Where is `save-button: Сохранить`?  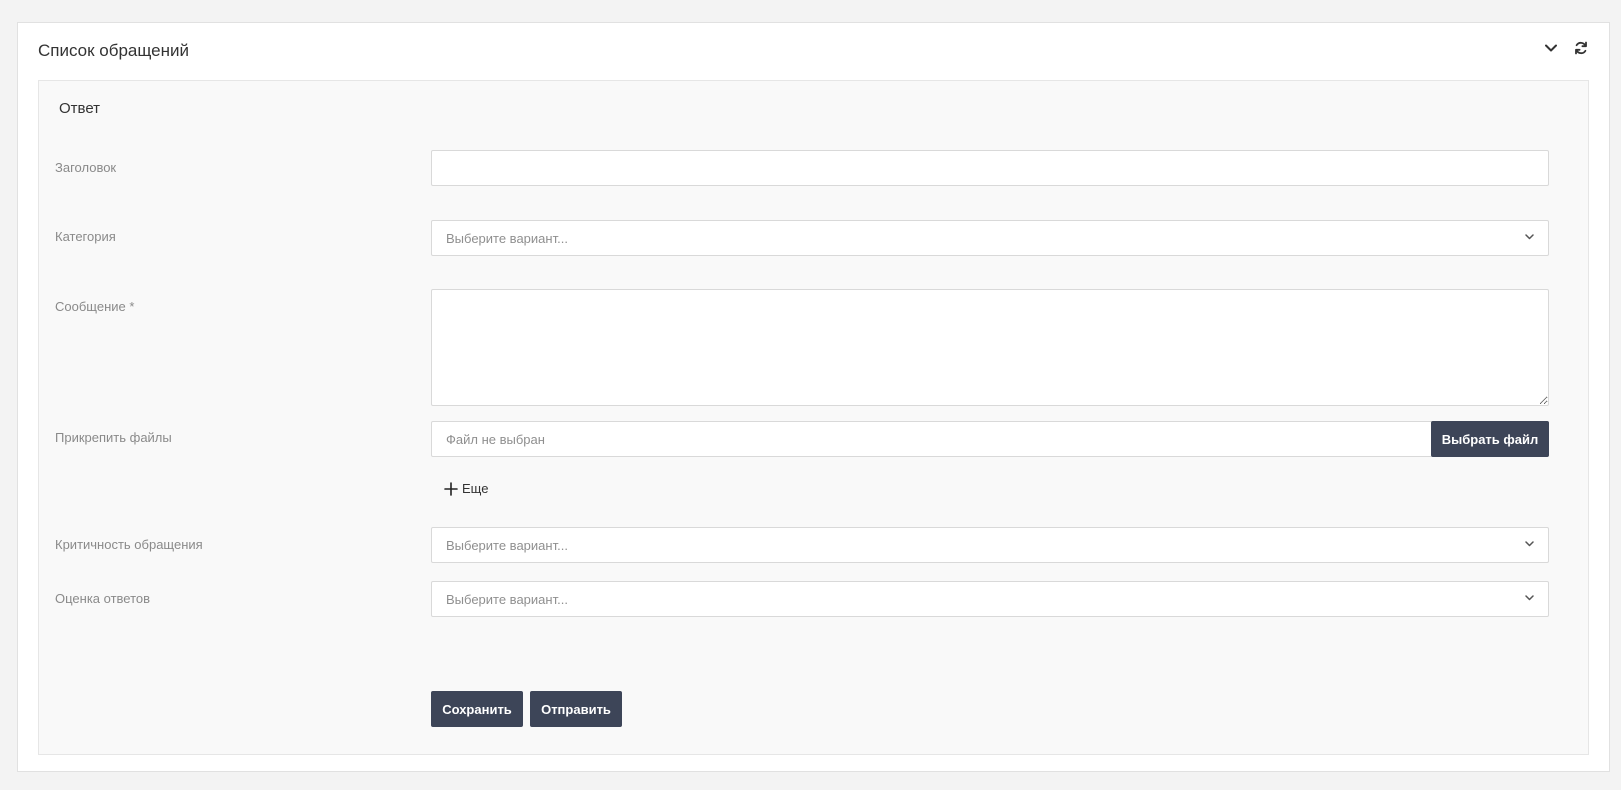
save-button: Сохранить is located at coordinates (477, 709).